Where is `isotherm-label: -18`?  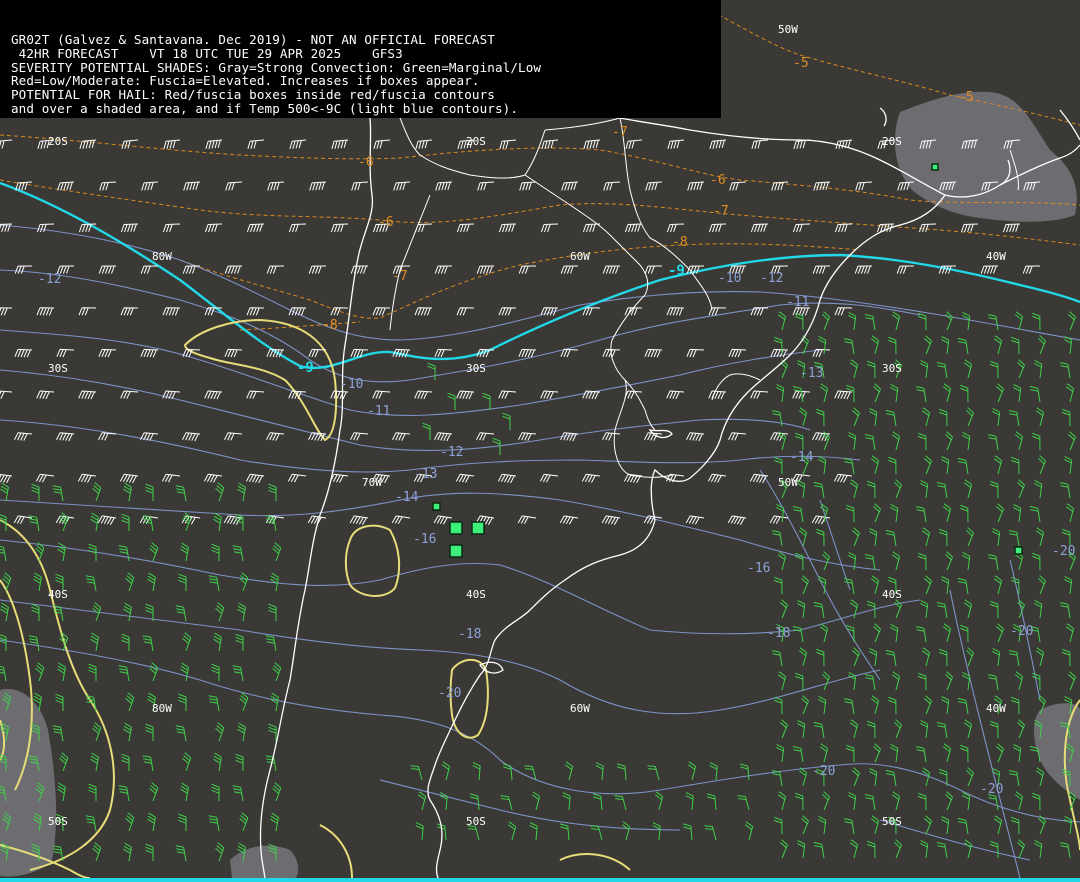 isotherm-label: -18 is located at coordinates (469, 634).